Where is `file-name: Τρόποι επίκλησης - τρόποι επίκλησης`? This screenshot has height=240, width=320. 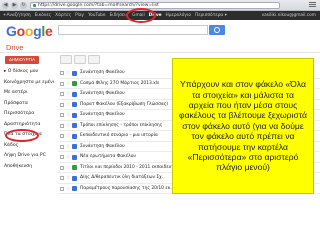
file-name: Τρόποι επίκλησης - τρόποι επίκλησης is located at coordinates (121, 125).